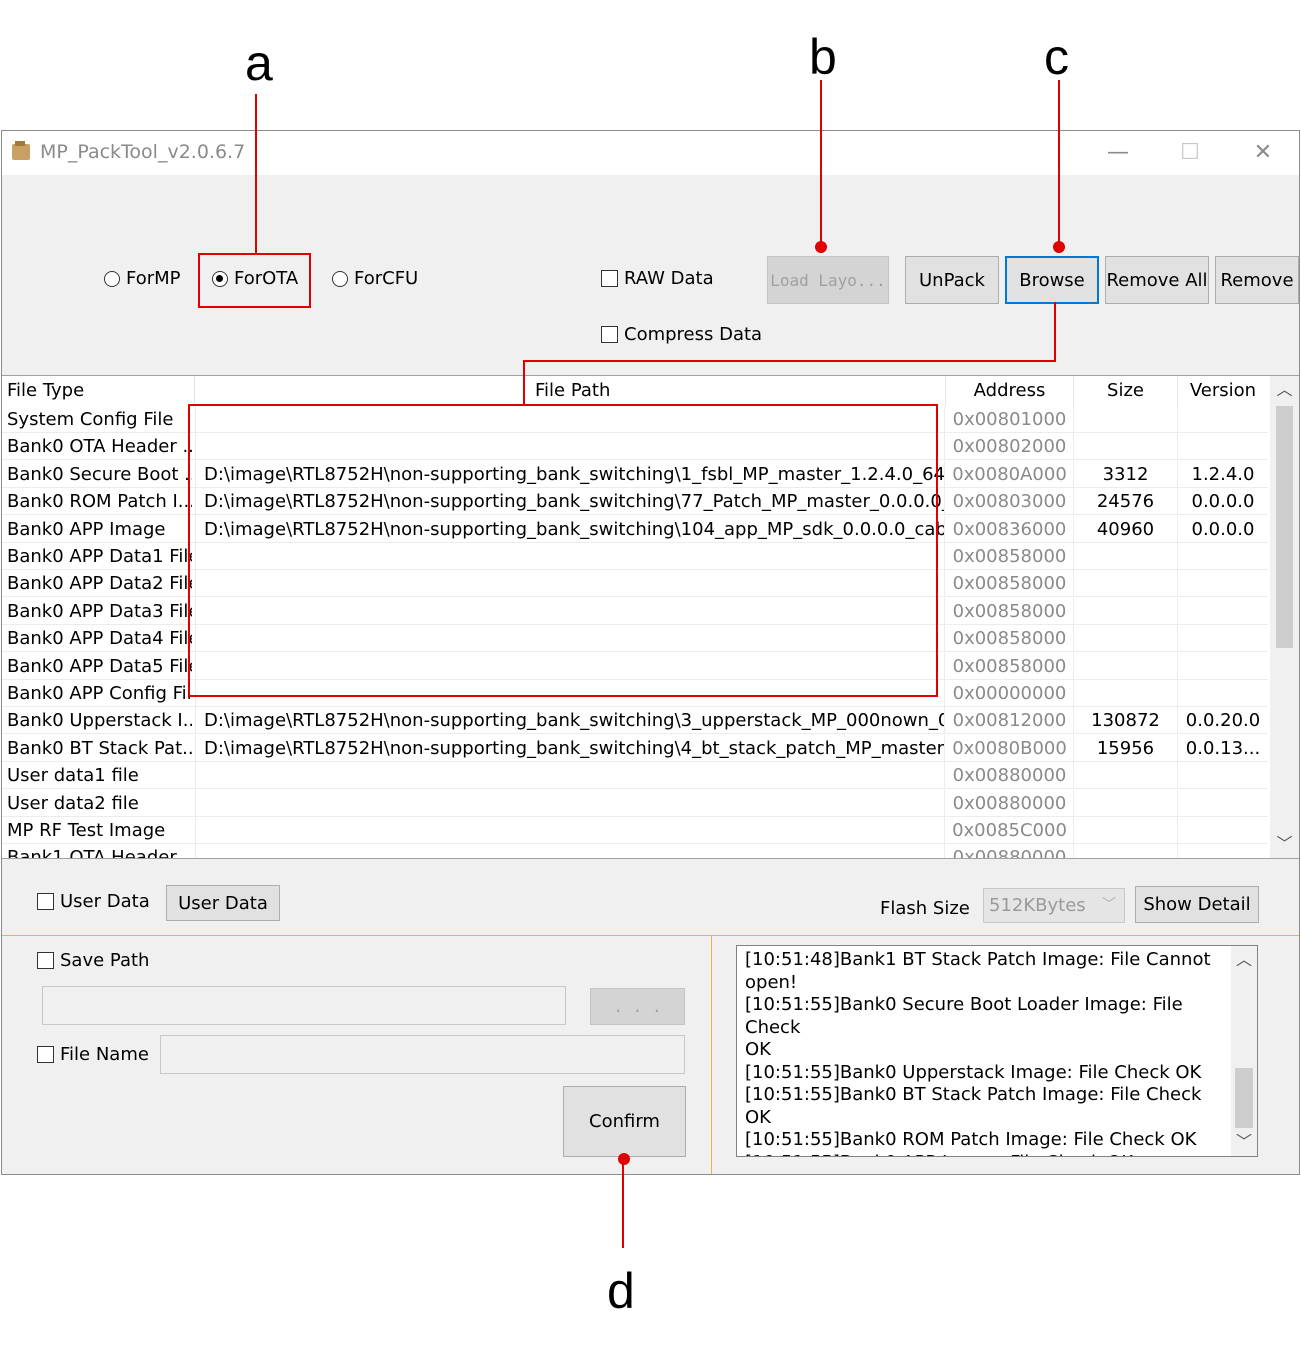 Image resolution: width=1301 pixels, height=1355 pixels. Describe the element at coordinates (86, 830) in the screenshot. I see `file-type-cell: MP RF Test Image` at that location.